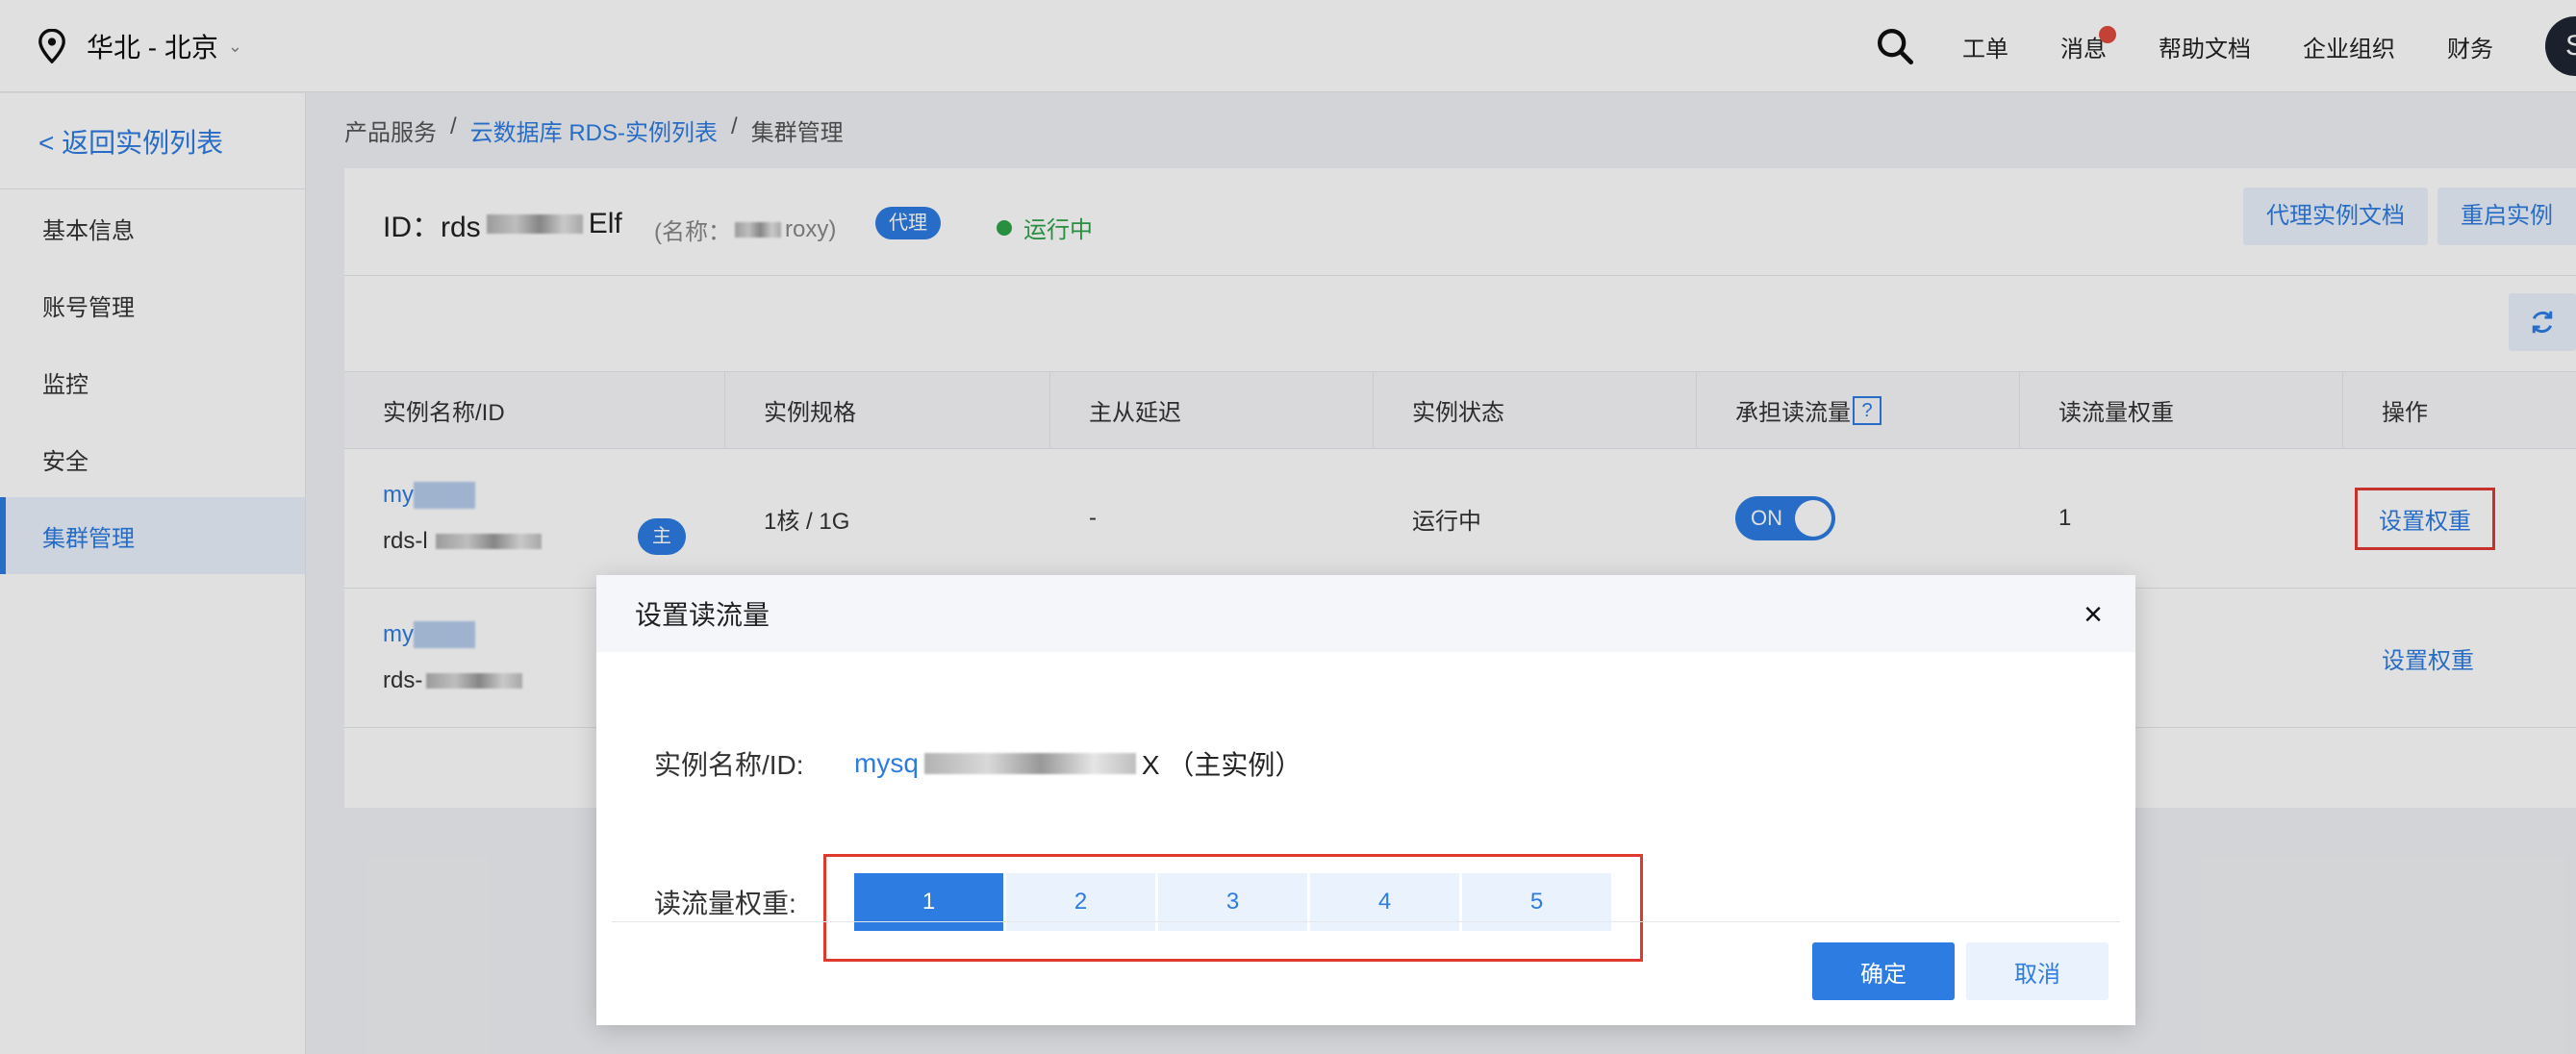 The image size is (2576, 1054). I want to click on confirm-button: 确定, so click(1884, 971).